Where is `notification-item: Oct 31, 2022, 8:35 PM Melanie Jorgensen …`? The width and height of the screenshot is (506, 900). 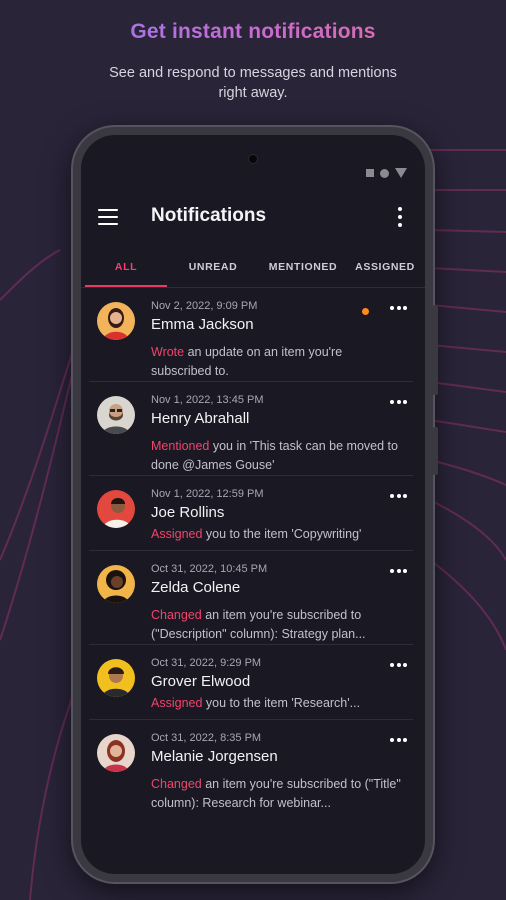
notification-item: Oct 31, 2022, 8:35 PM Melanie Jorgensen … is located at coordinates (251, 766).